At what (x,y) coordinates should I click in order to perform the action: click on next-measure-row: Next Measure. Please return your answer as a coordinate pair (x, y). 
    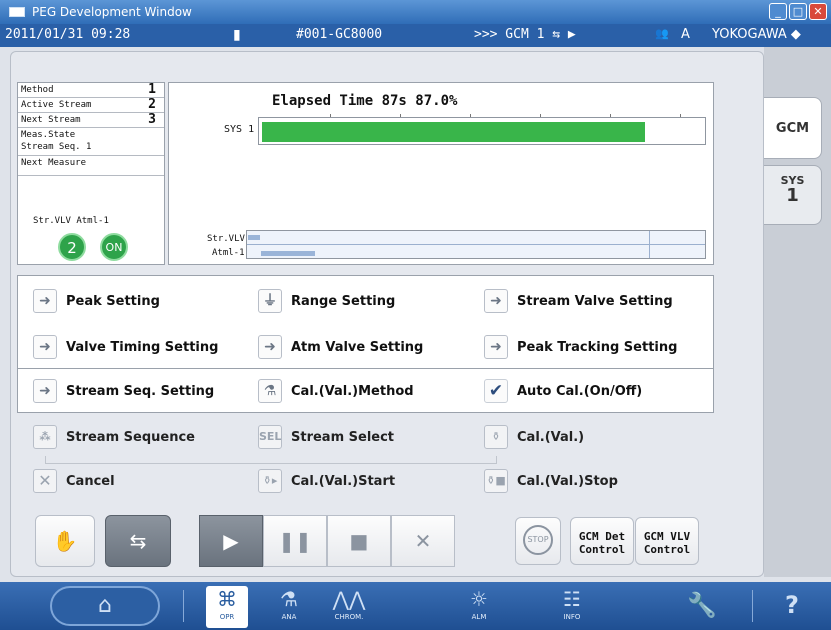
    Looking at the image, I should click on (91, 166).